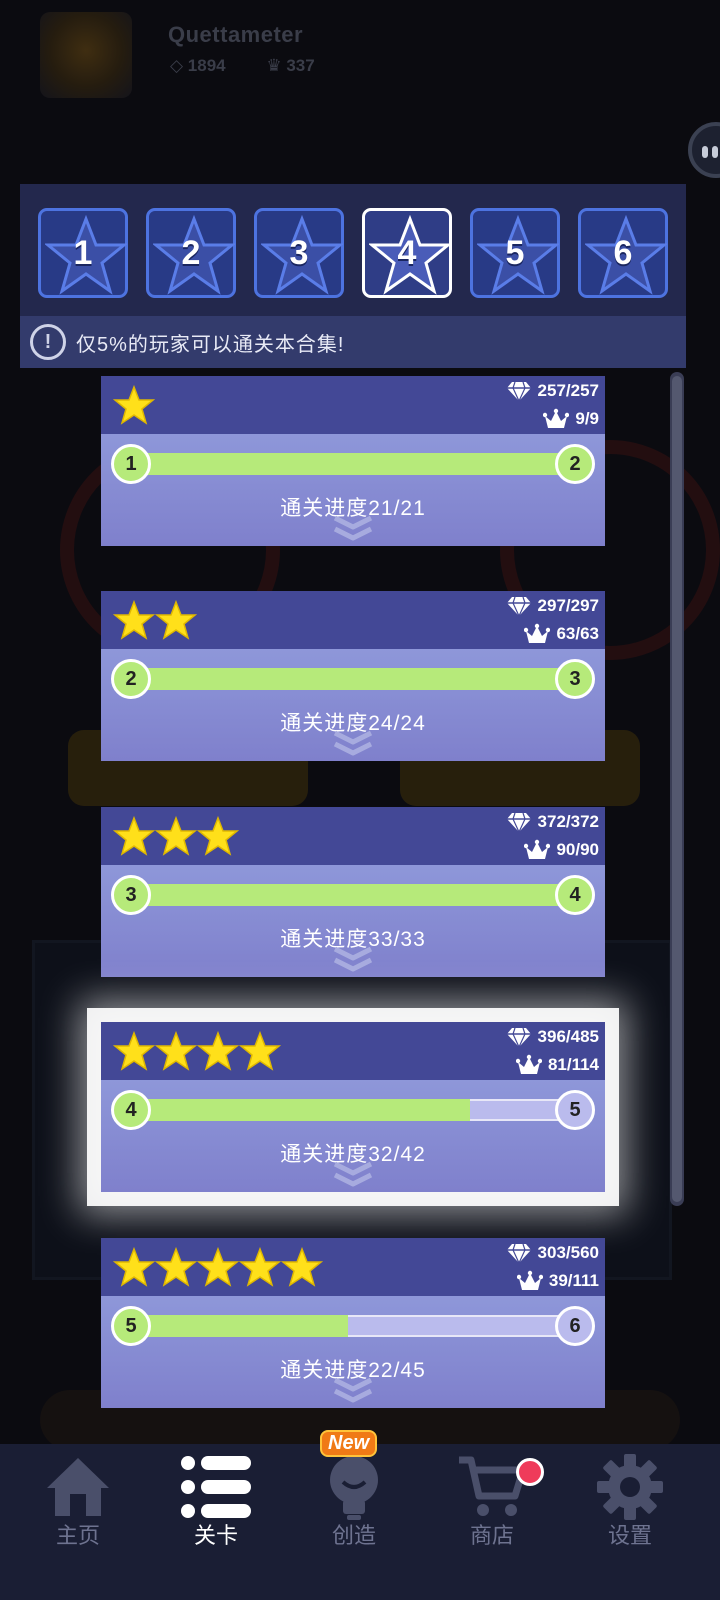 Image resolution: width=720 pixels, height=1600 pixels. I want to click on new-badge: New, so click(349, 1443).